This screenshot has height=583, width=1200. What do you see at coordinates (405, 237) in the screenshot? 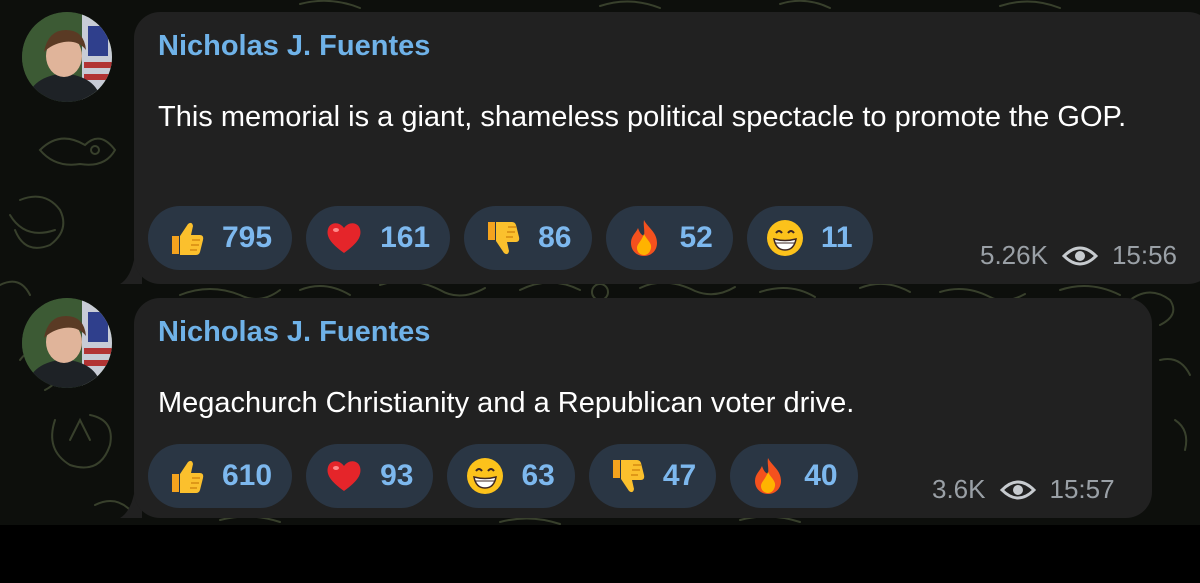
I see `reaction-count: 161` at bounding box center [405, 237].